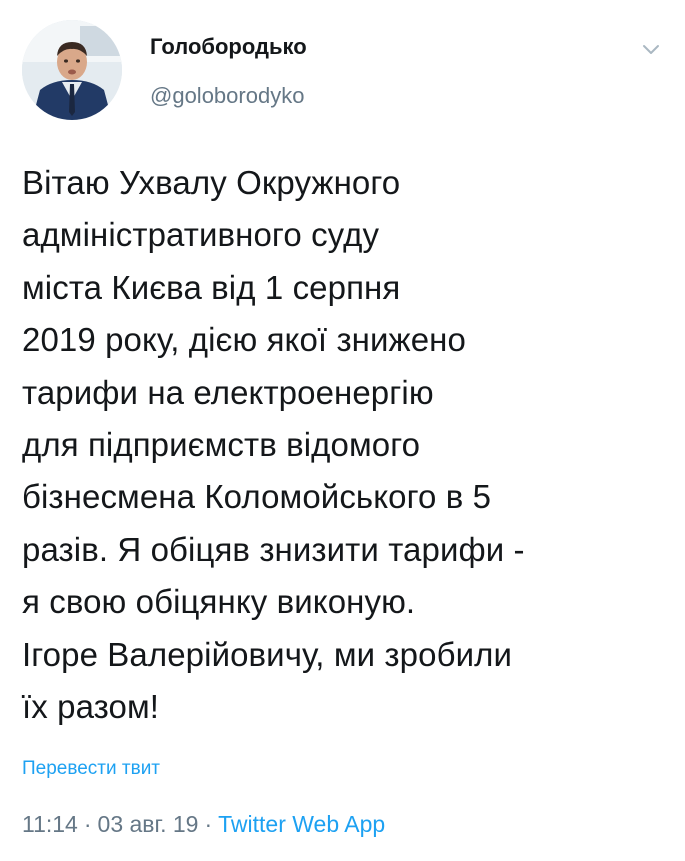 The height and width of the screenshot is (861, 685). I want to click on translate-tweet-link: Перевести твит, so click(91, 769).